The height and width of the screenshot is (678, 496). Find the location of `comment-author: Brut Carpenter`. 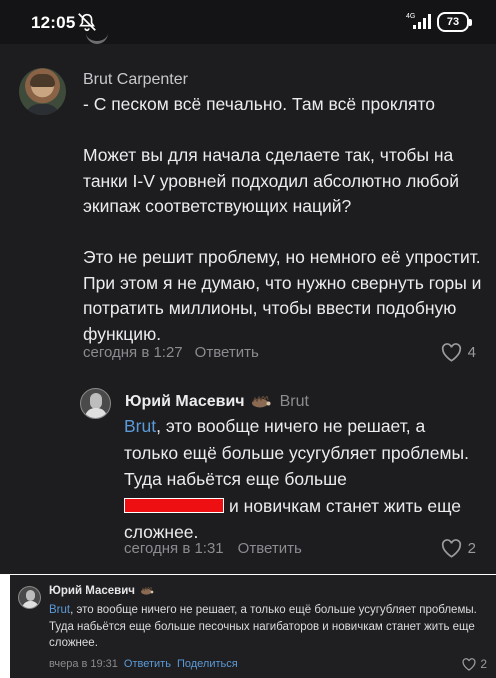

comment-author: Brut Carpenter is located at coordinates (135, 80).